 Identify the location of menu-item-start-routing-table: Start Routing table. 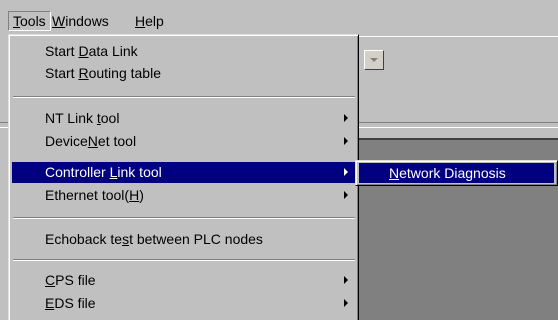
(184, 73).